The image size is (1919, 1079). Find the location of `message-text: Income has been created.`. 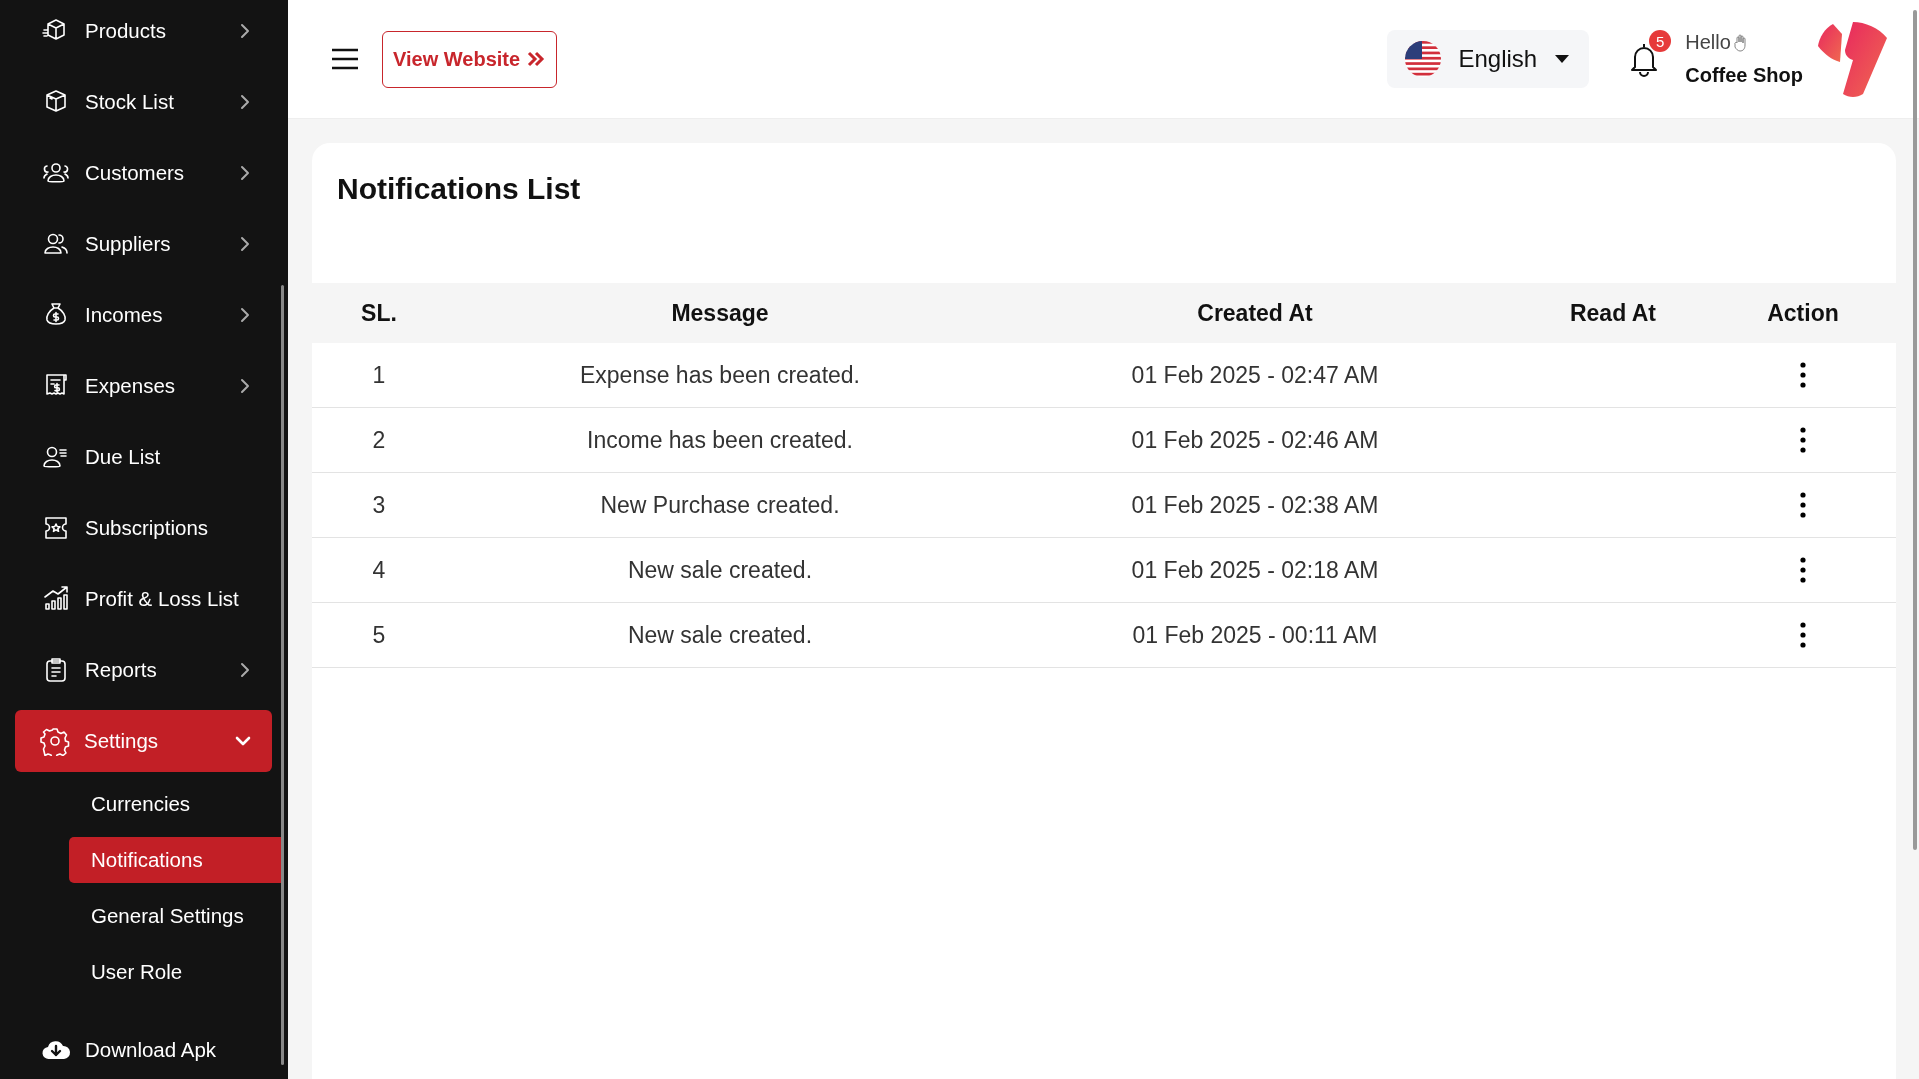

message-text: Income has been created. is located at coordinates (720, 440).